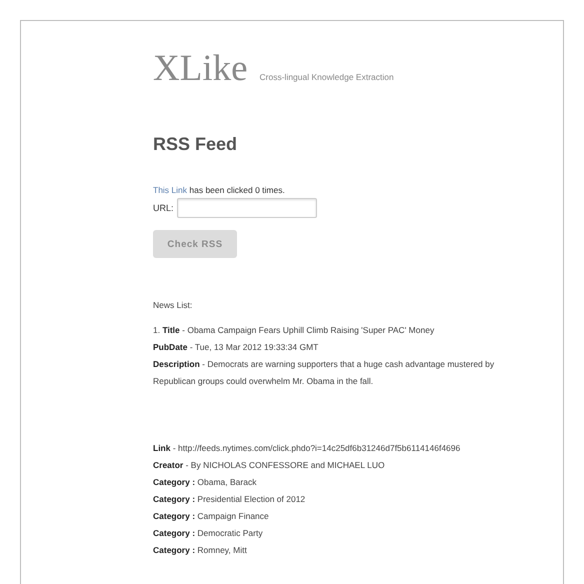 The width and height of the screenshot is (584, 584). I want to click on url-field, so click(246, 208).